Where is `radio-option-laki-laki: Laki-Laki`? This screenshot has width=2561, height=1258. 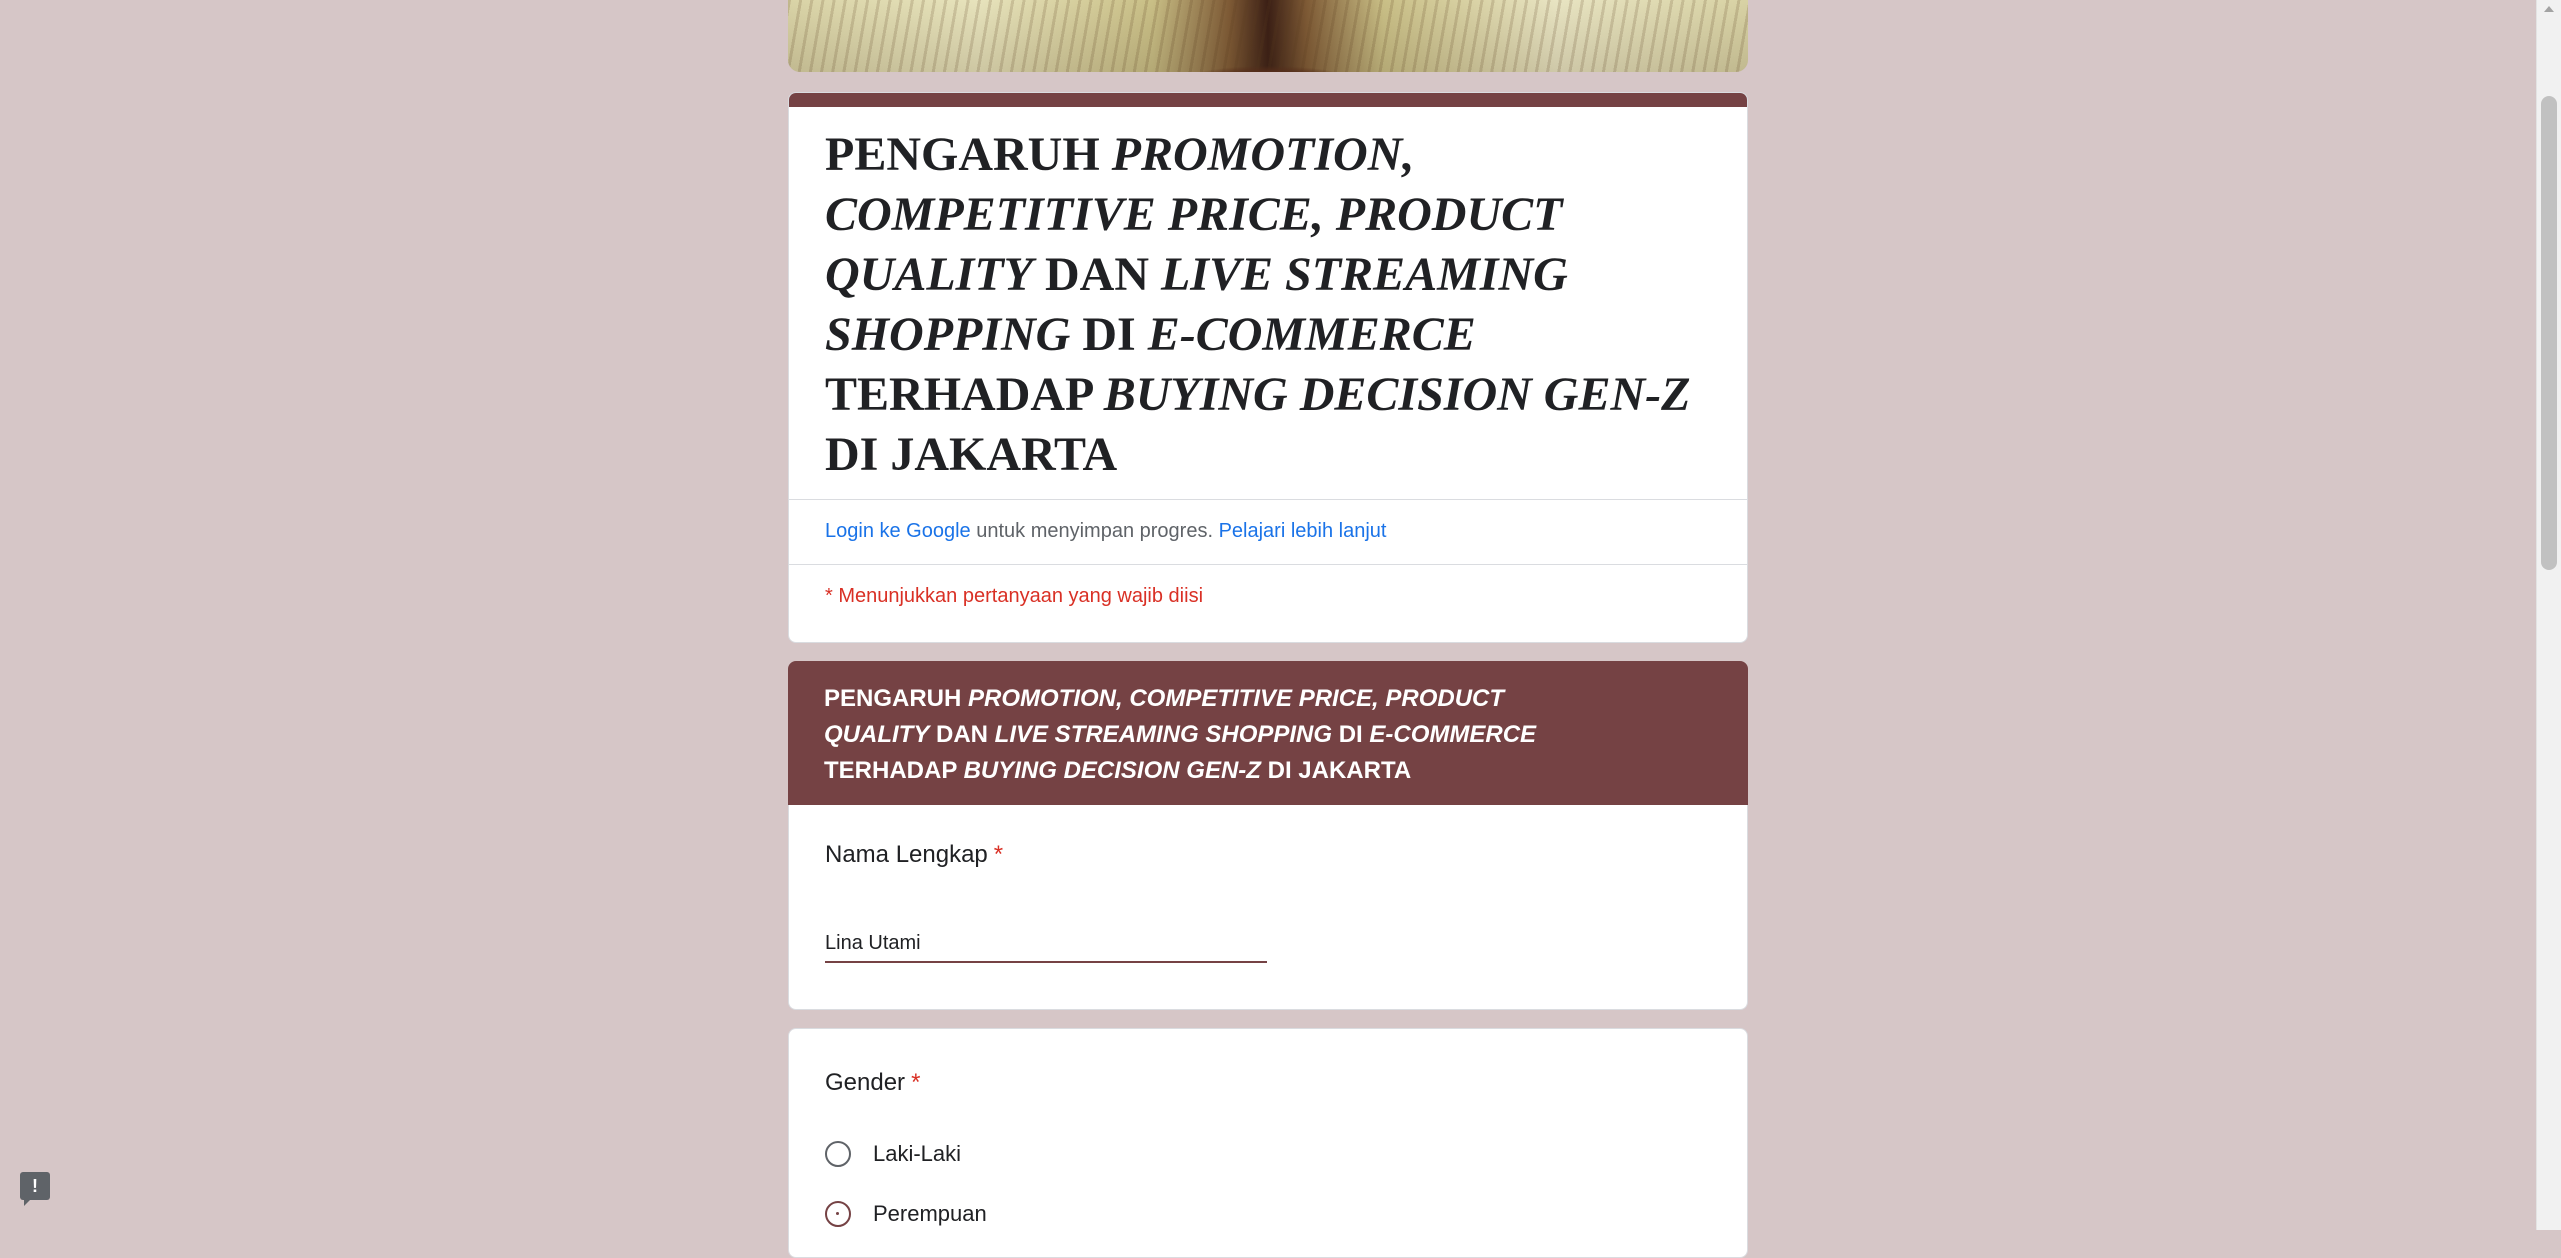 radio-option-laki-laki: Laki-Laki is located at coordinates (893, 1154).